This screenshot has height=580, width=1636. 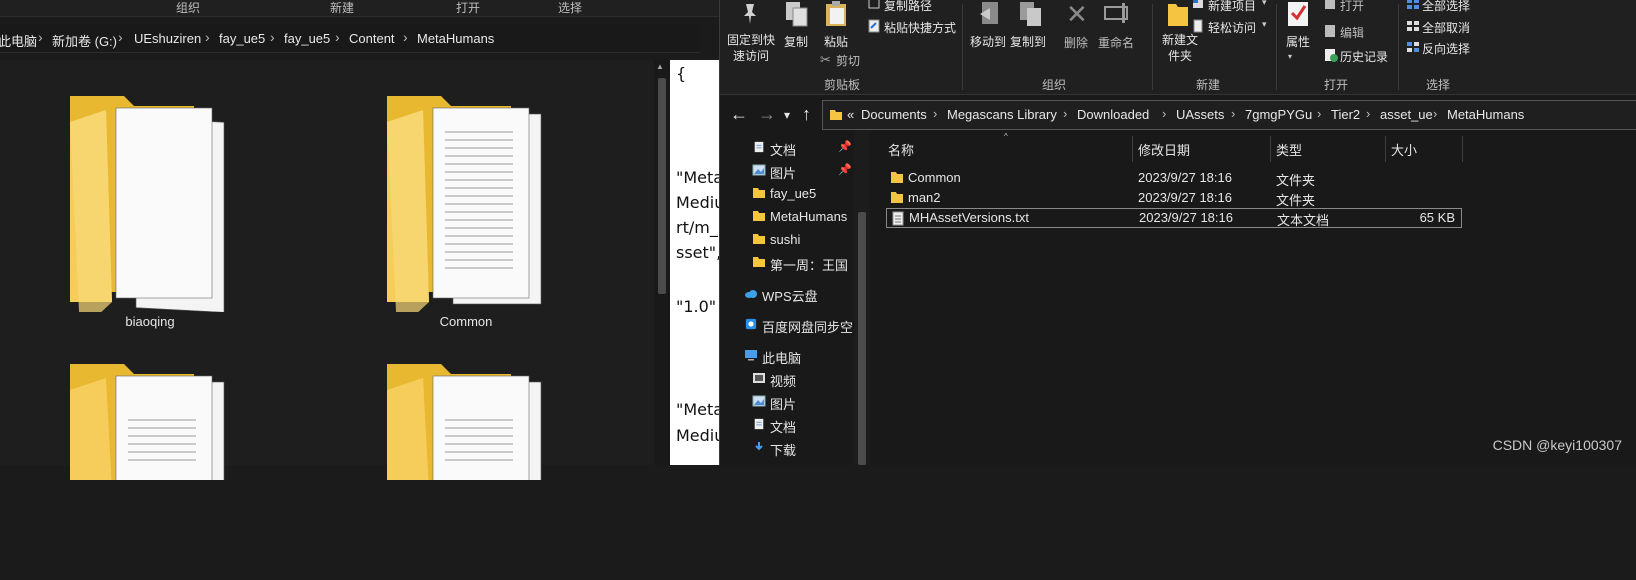 I want to click on text-line: "1.0", so click(x=696, y=306).